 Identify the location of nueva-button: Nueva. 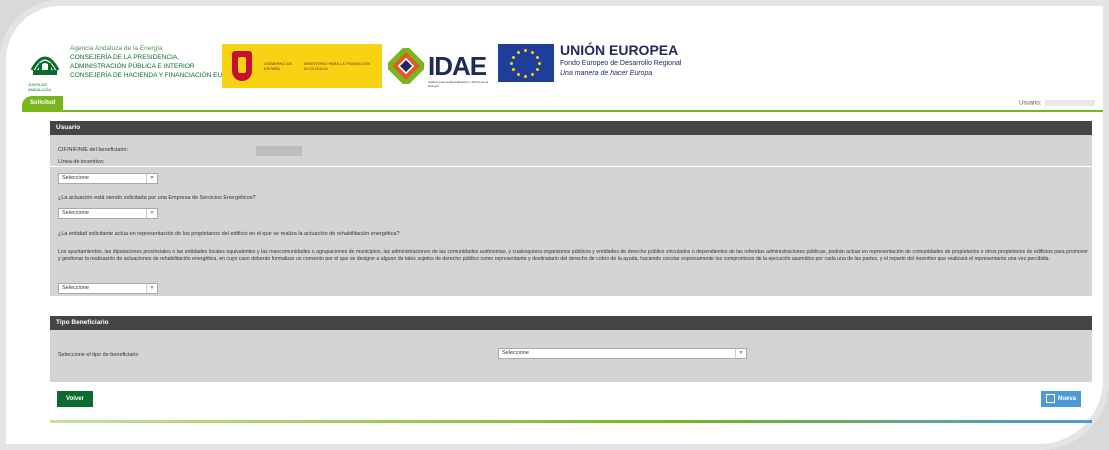
(1061, 399).